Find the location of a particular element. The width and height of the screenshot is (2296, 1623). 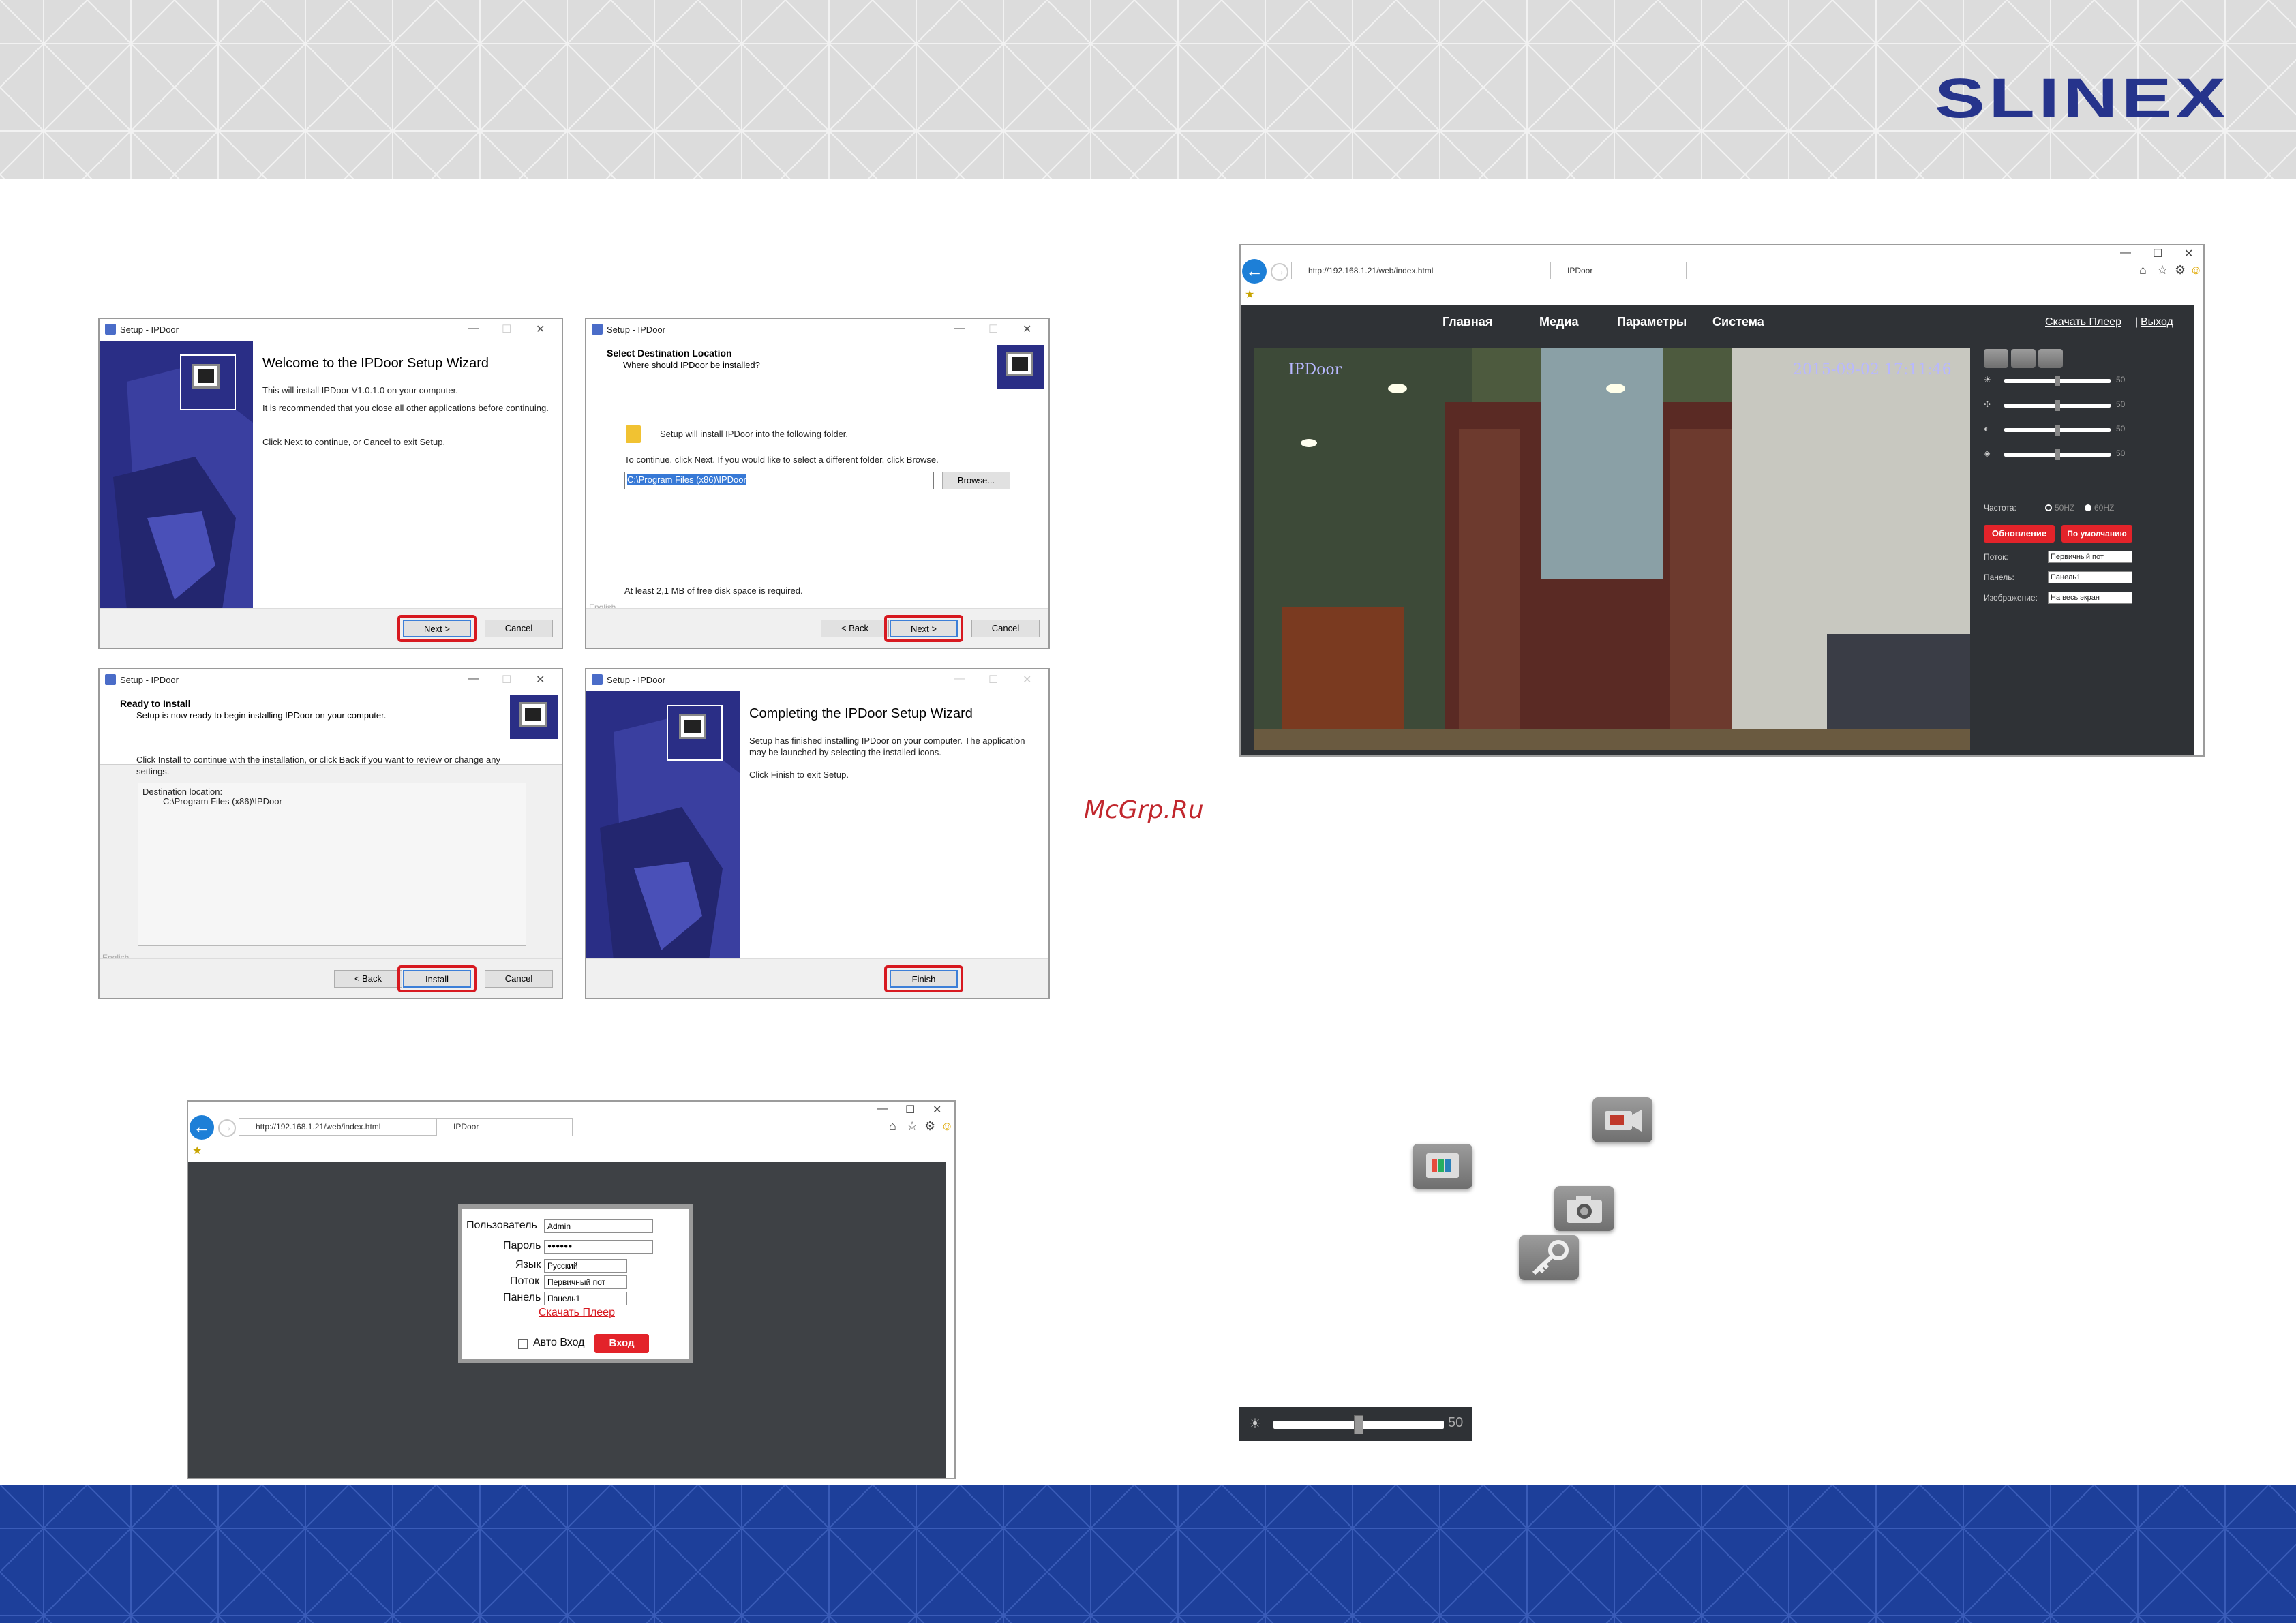

screen-record-icon is located at coordinates (1443, 1166).